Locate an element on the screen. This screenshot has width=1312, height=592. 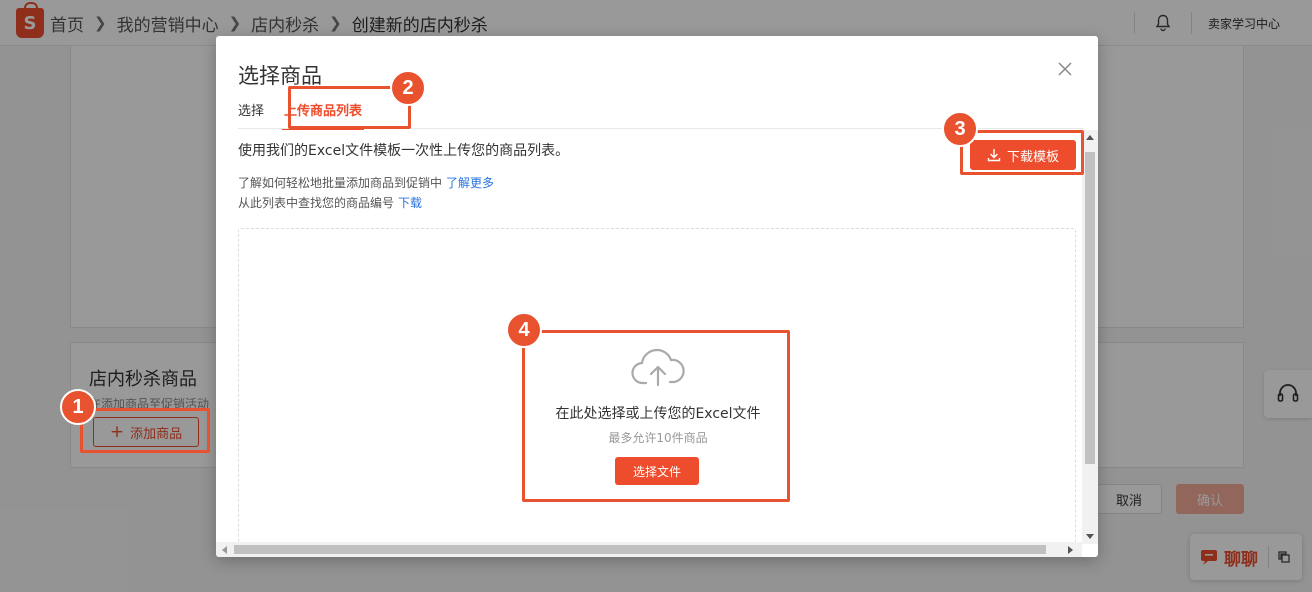
hint-learn-more: 了解如何轻松地批量添加商品到促销中 了解更多 is located at coordinates (366, 182).